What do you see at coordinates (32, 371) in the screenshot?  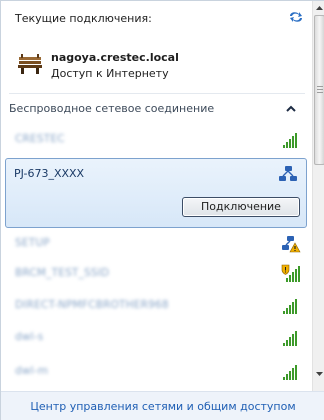 I see `network-label: dwl-m` at bounding box center [32, 371].